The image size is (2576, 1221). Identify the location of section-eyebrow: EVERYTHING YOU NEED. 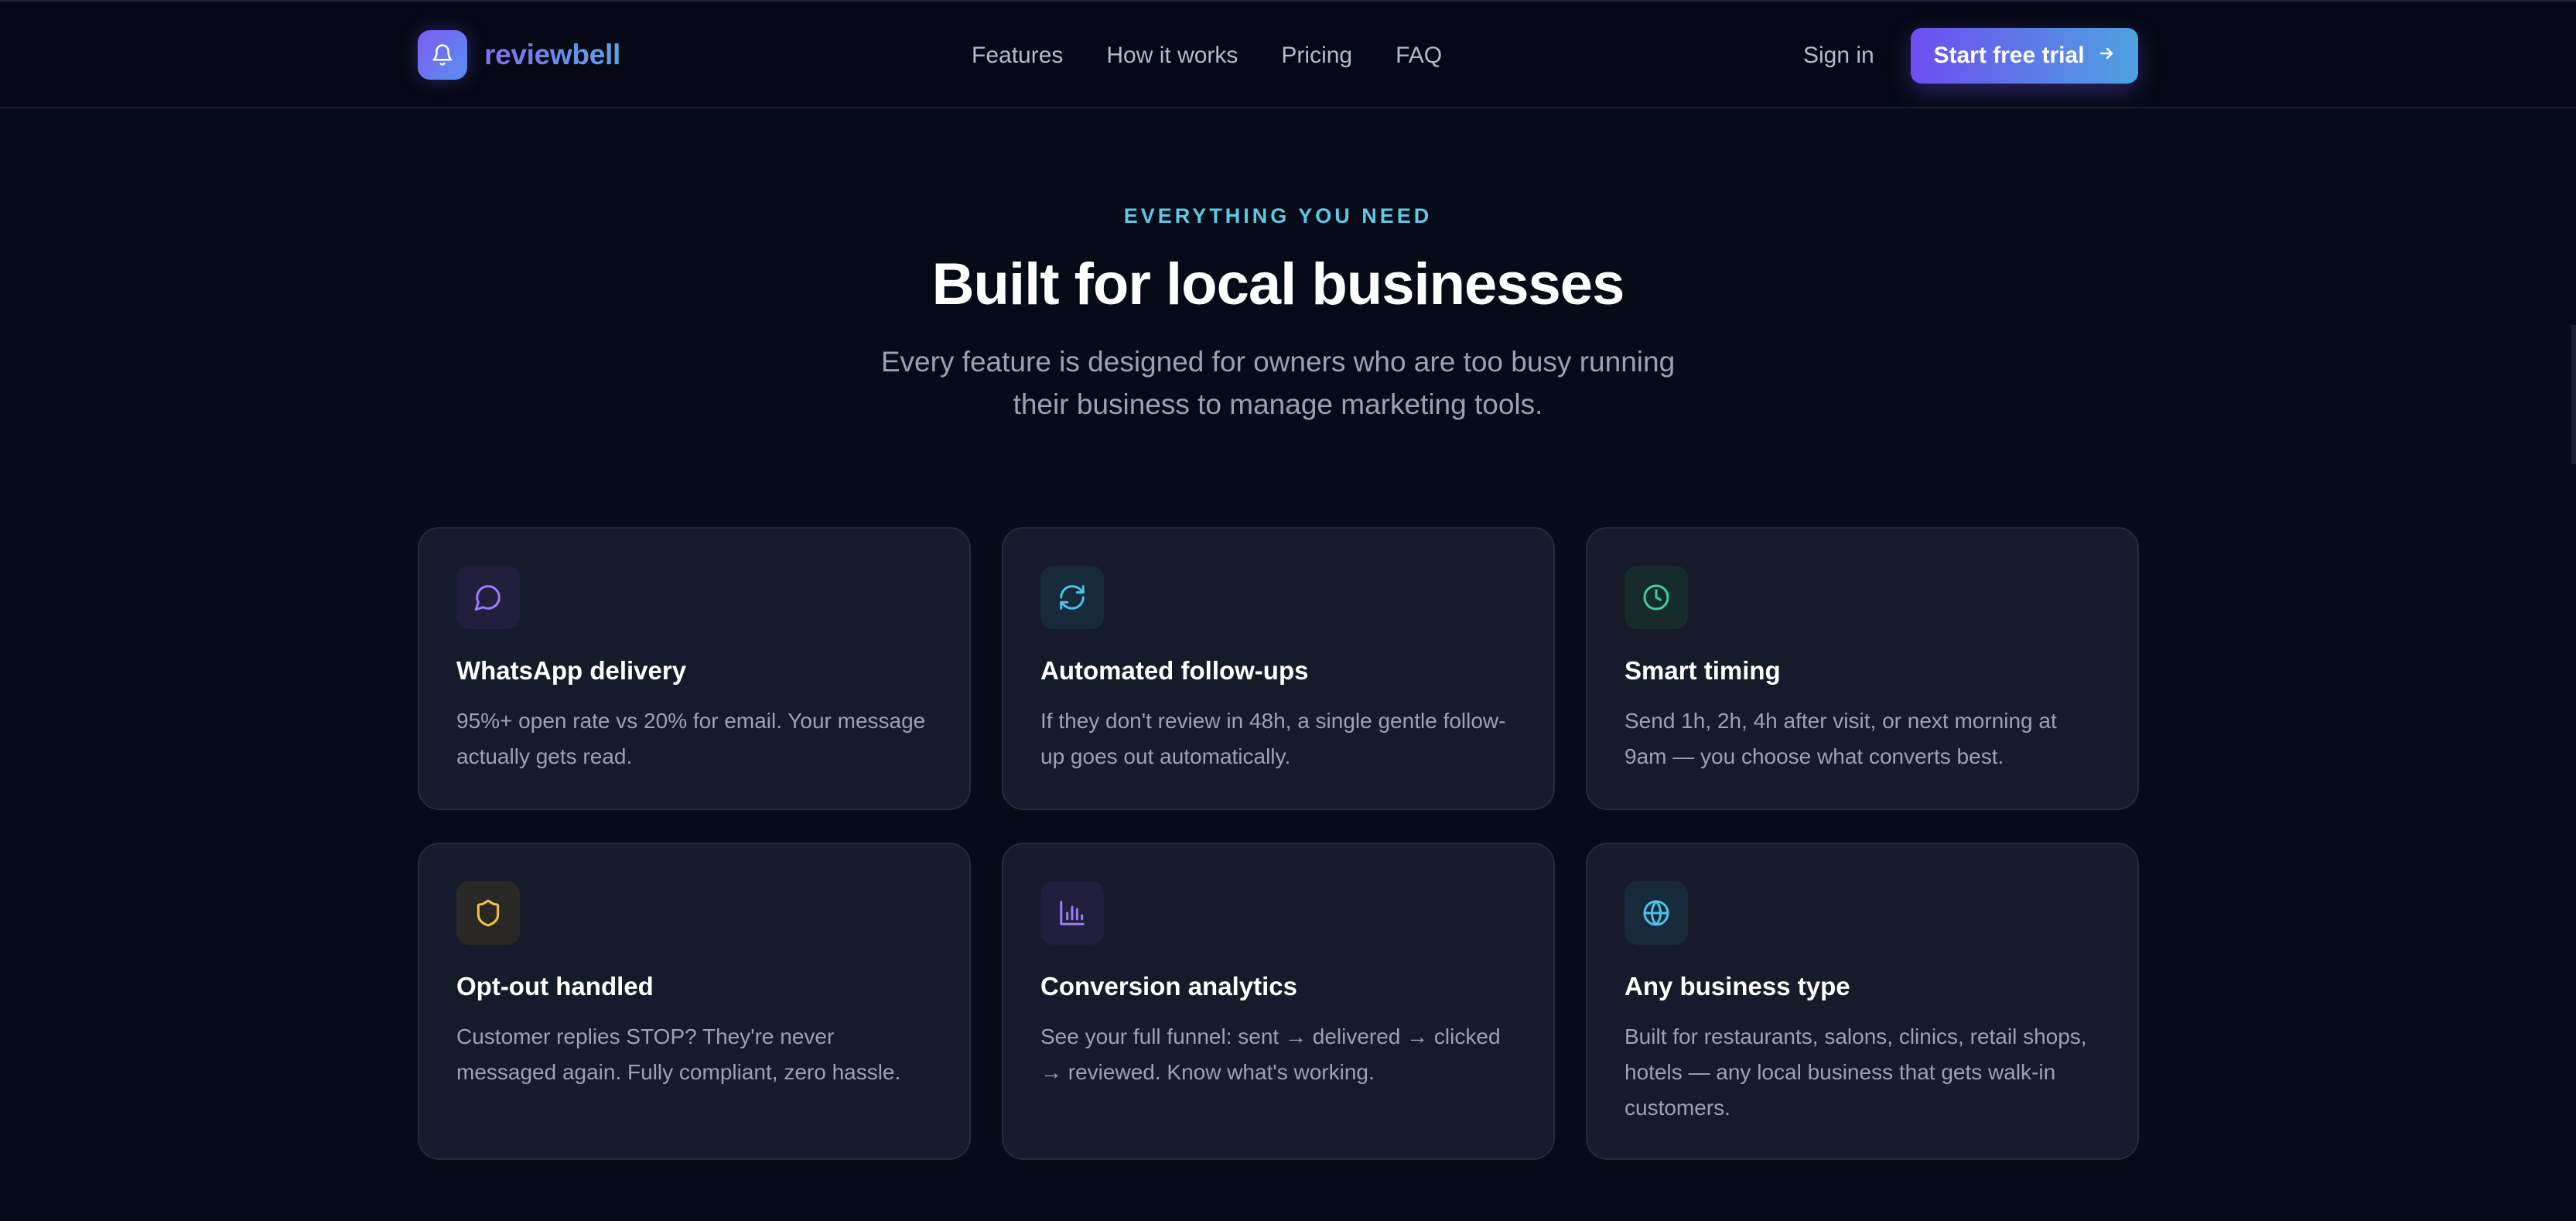
(1278, 215).